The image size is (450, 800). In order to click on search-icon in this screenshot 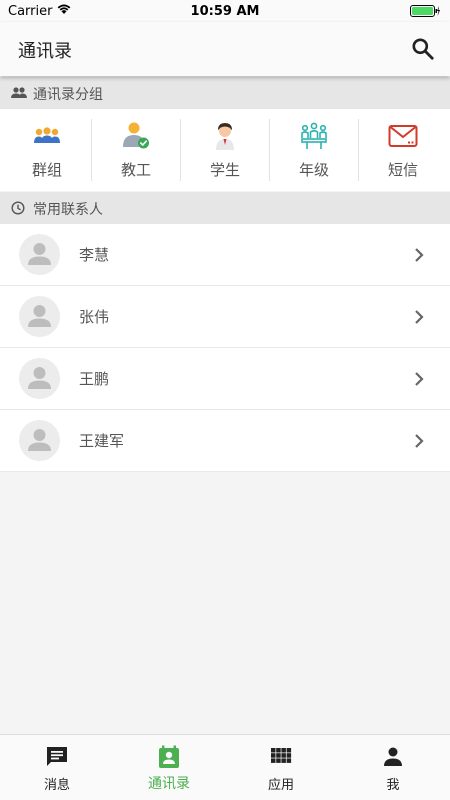, I will do `click(423, 49)`.